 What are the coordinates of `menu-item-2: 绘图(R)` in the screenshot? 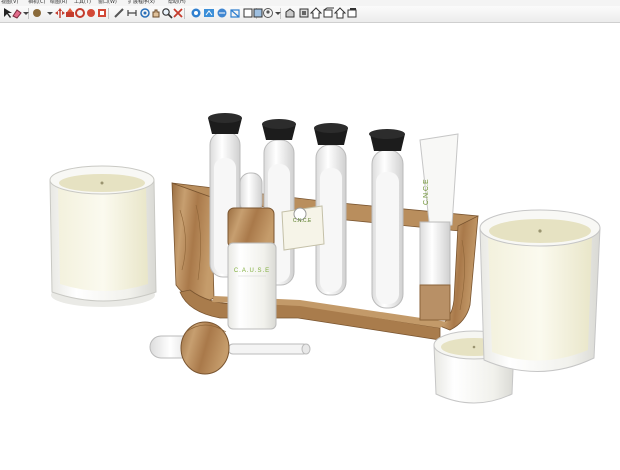 It's located at (58, 2).